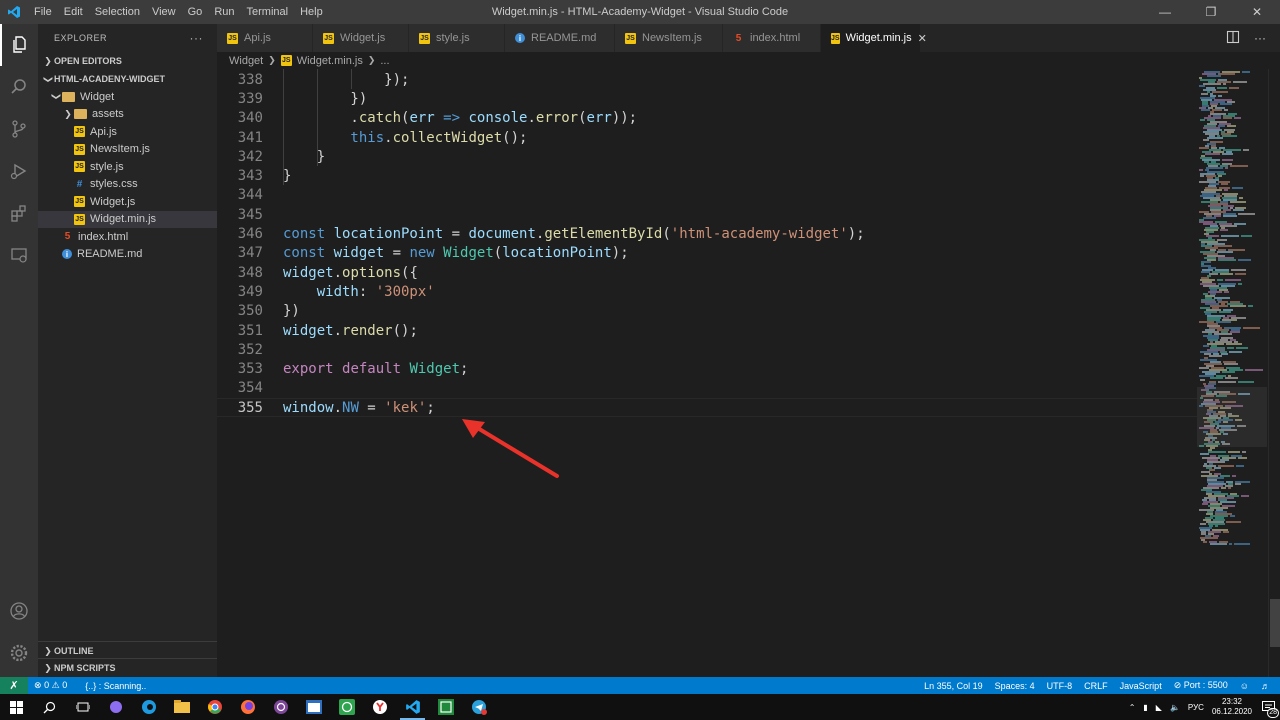  Describe the element at coordinates (164, 12) in the screenshot. I see `menu-view: View` at that location.